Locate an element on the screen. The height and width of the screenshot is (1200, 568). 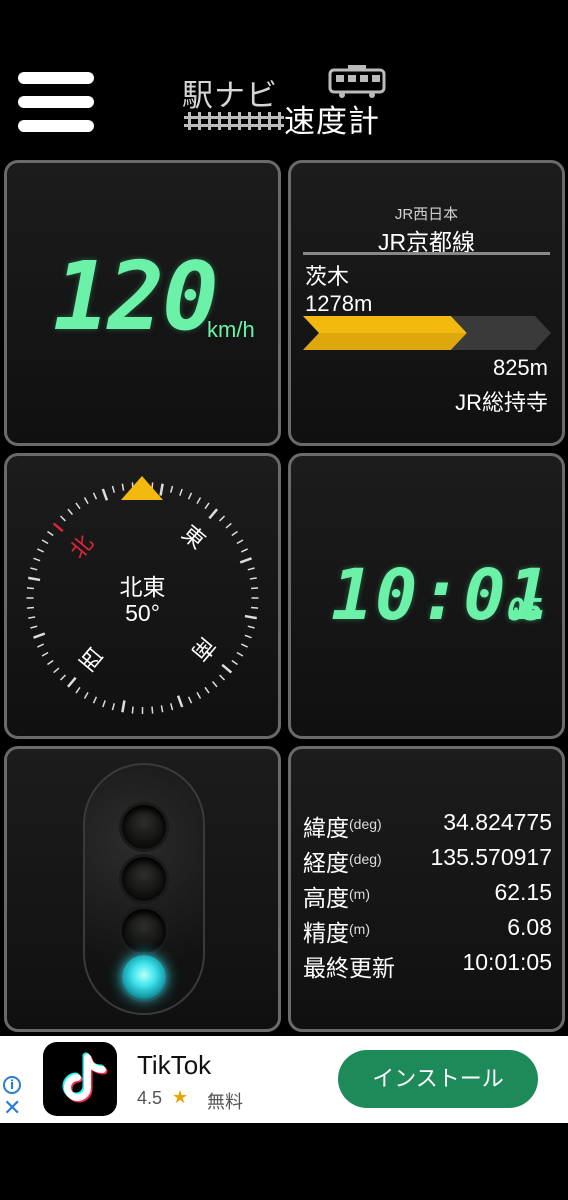
hamburger-menu-button is located at coordinates (56, 102).